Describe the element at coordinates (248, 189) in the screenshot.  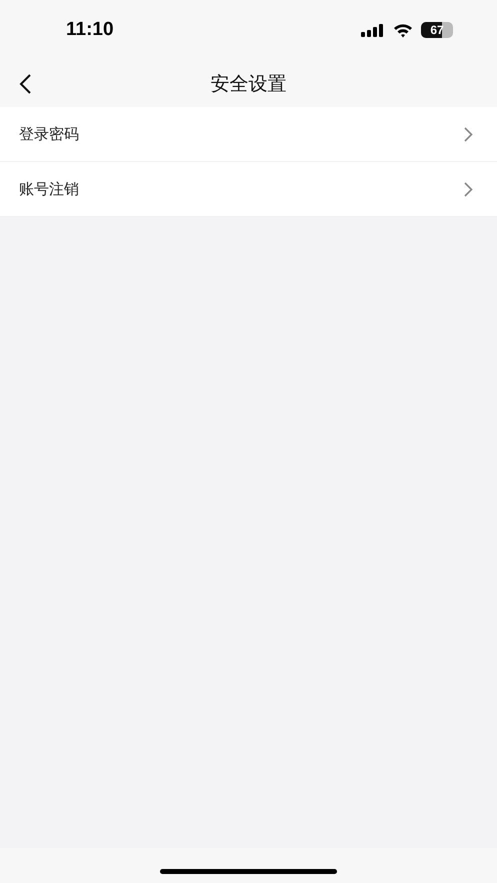
I see `settings-row: 账号注销` at that location.